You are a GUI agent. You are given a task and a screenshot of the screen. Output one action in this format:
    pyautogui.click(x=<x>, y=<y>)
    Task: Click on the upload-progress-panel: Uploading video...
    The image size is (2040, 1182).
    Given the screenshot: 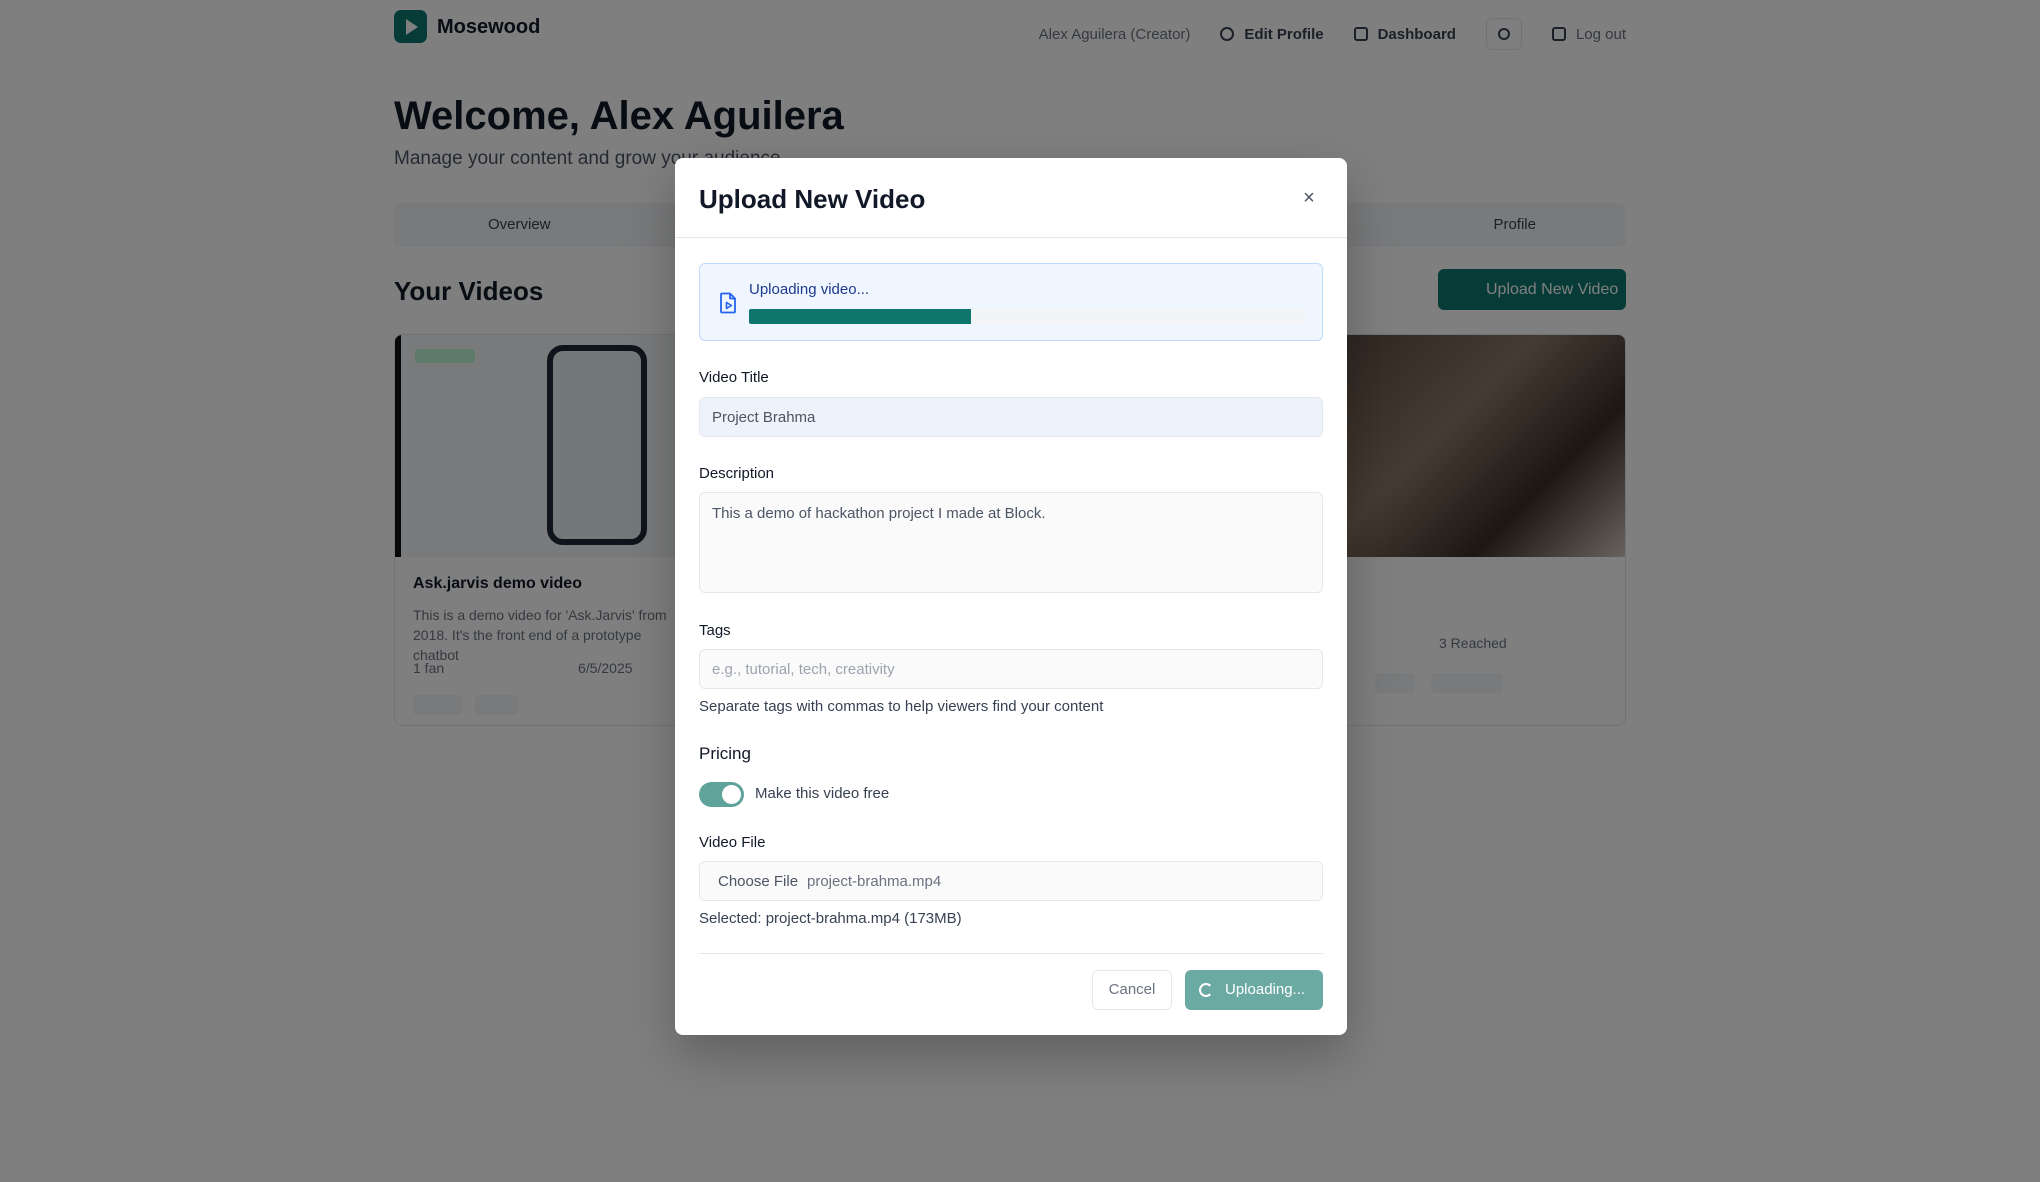 What is the action you would take?
    pyautogui.click(x=1011, y=302)
    